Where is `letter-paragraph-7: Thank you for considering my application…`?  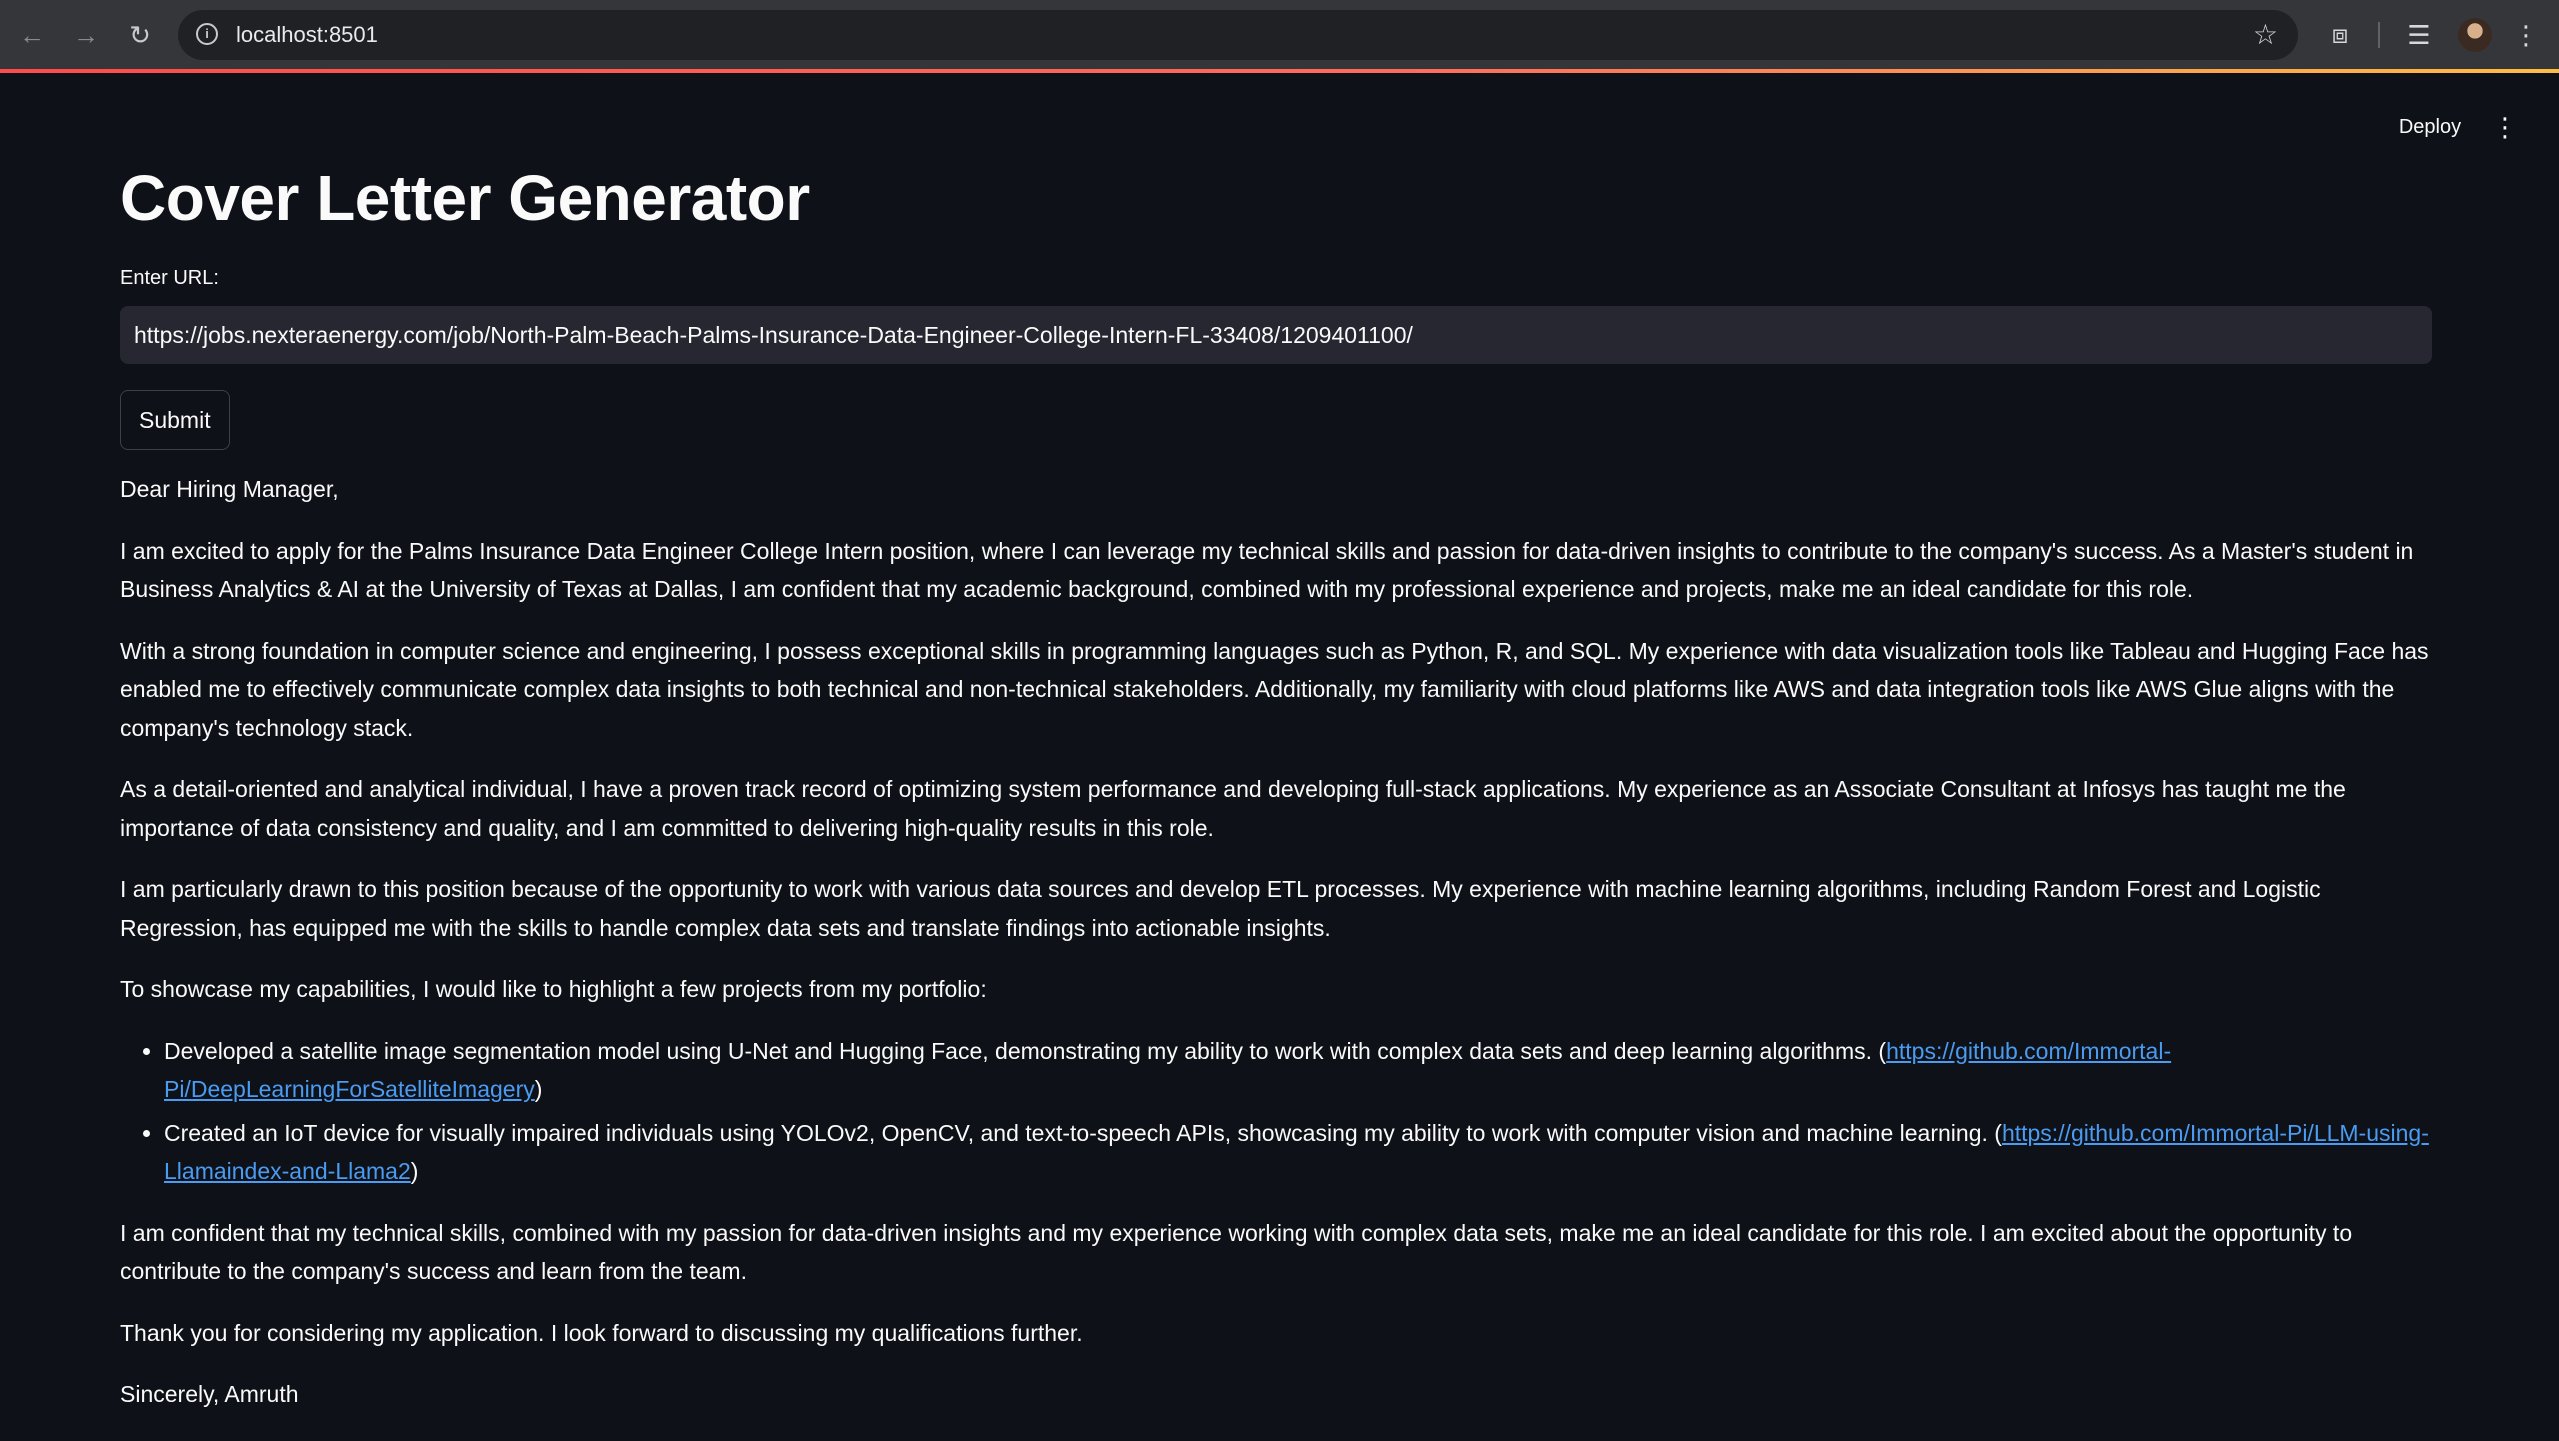
letter-paragraph-7: Thank you for considering my application… is located at coordinates (601, 1332).